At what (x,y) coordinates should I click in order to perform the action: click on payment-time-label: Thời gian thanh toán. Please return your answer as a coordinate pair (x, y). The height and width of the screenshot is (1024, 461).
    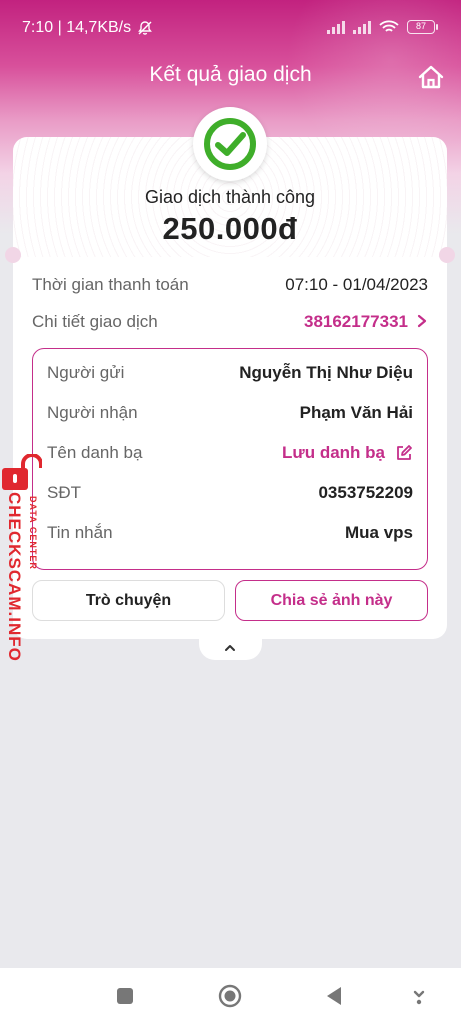
    Looking at the image, I should click on (110, 284).